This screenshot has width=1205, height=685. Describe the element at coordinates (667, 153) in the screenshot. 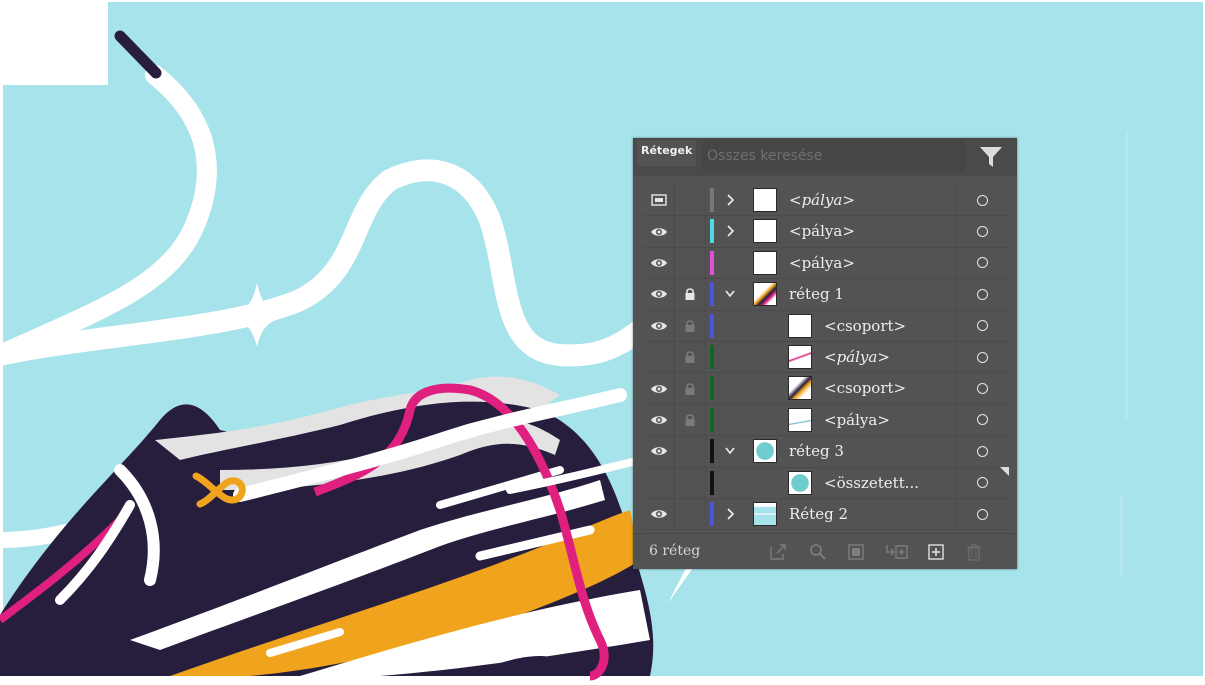

I see `panel-tab-layers: Rétegek` at that location.